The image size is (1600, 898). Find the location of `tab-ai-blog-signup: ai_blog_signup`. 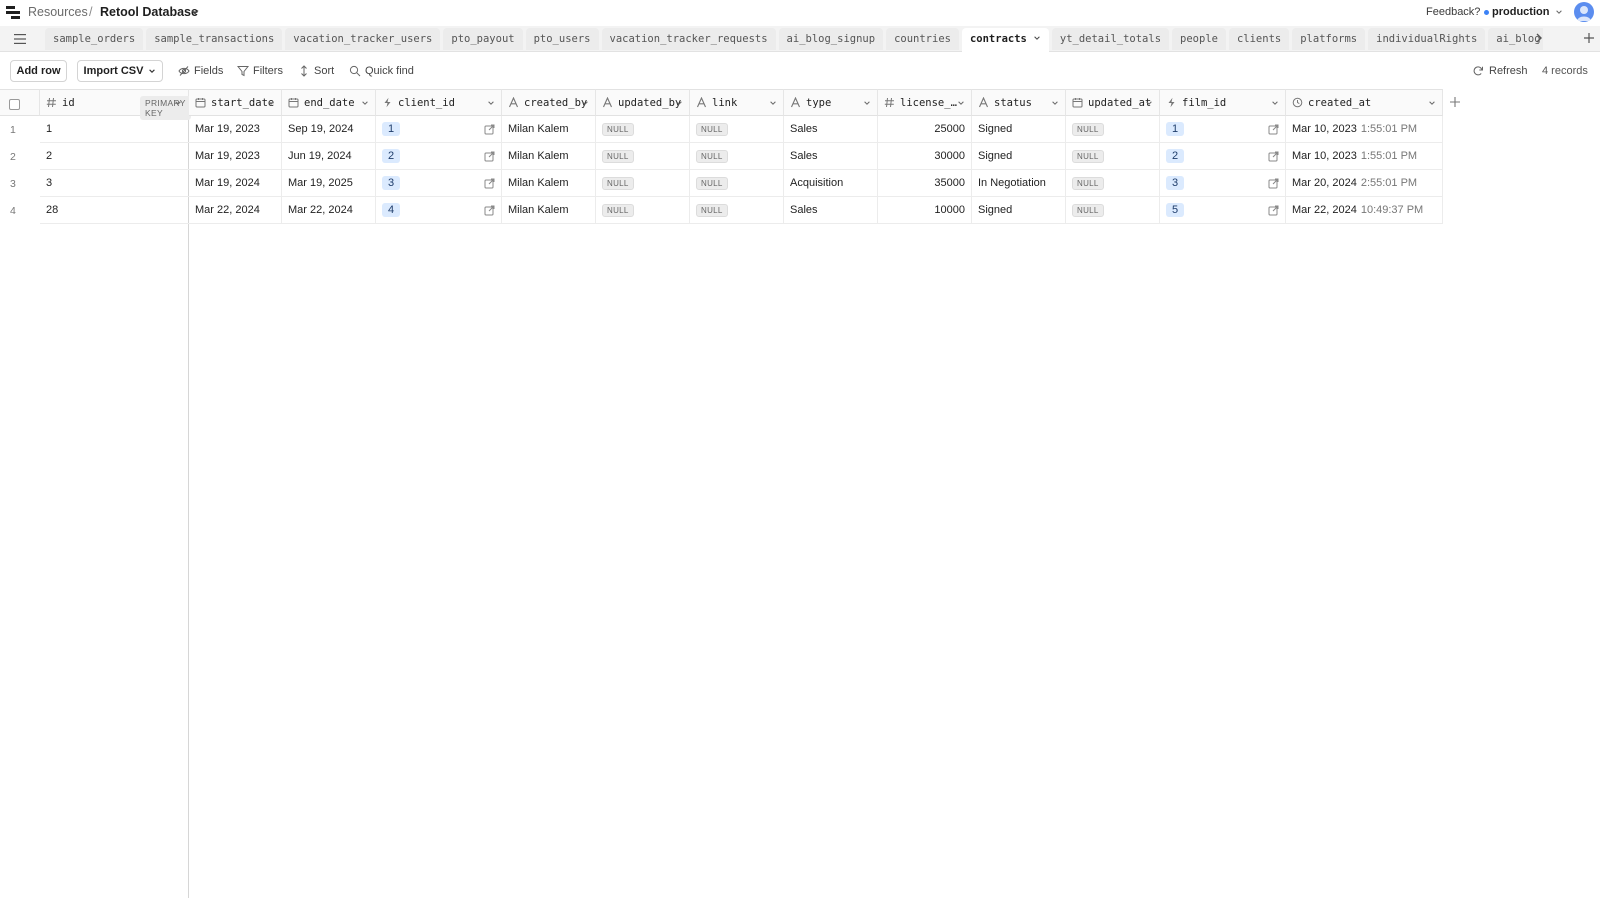

tab-ai-blog-signup: ai_blog_signup is located at coordinates (831, 39).